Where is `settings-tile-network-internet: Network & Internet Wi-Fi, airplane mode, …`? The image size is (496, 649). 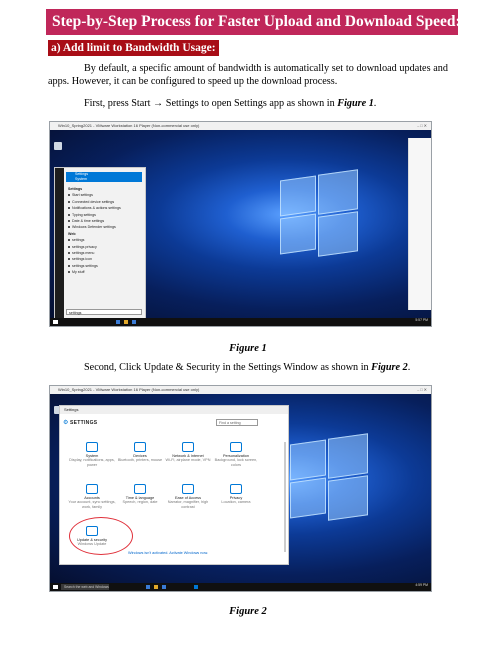 settings-tile-network-internet: Network & Internet Wi-Fi, airplane mode, … is located at coordinates (188, 452).